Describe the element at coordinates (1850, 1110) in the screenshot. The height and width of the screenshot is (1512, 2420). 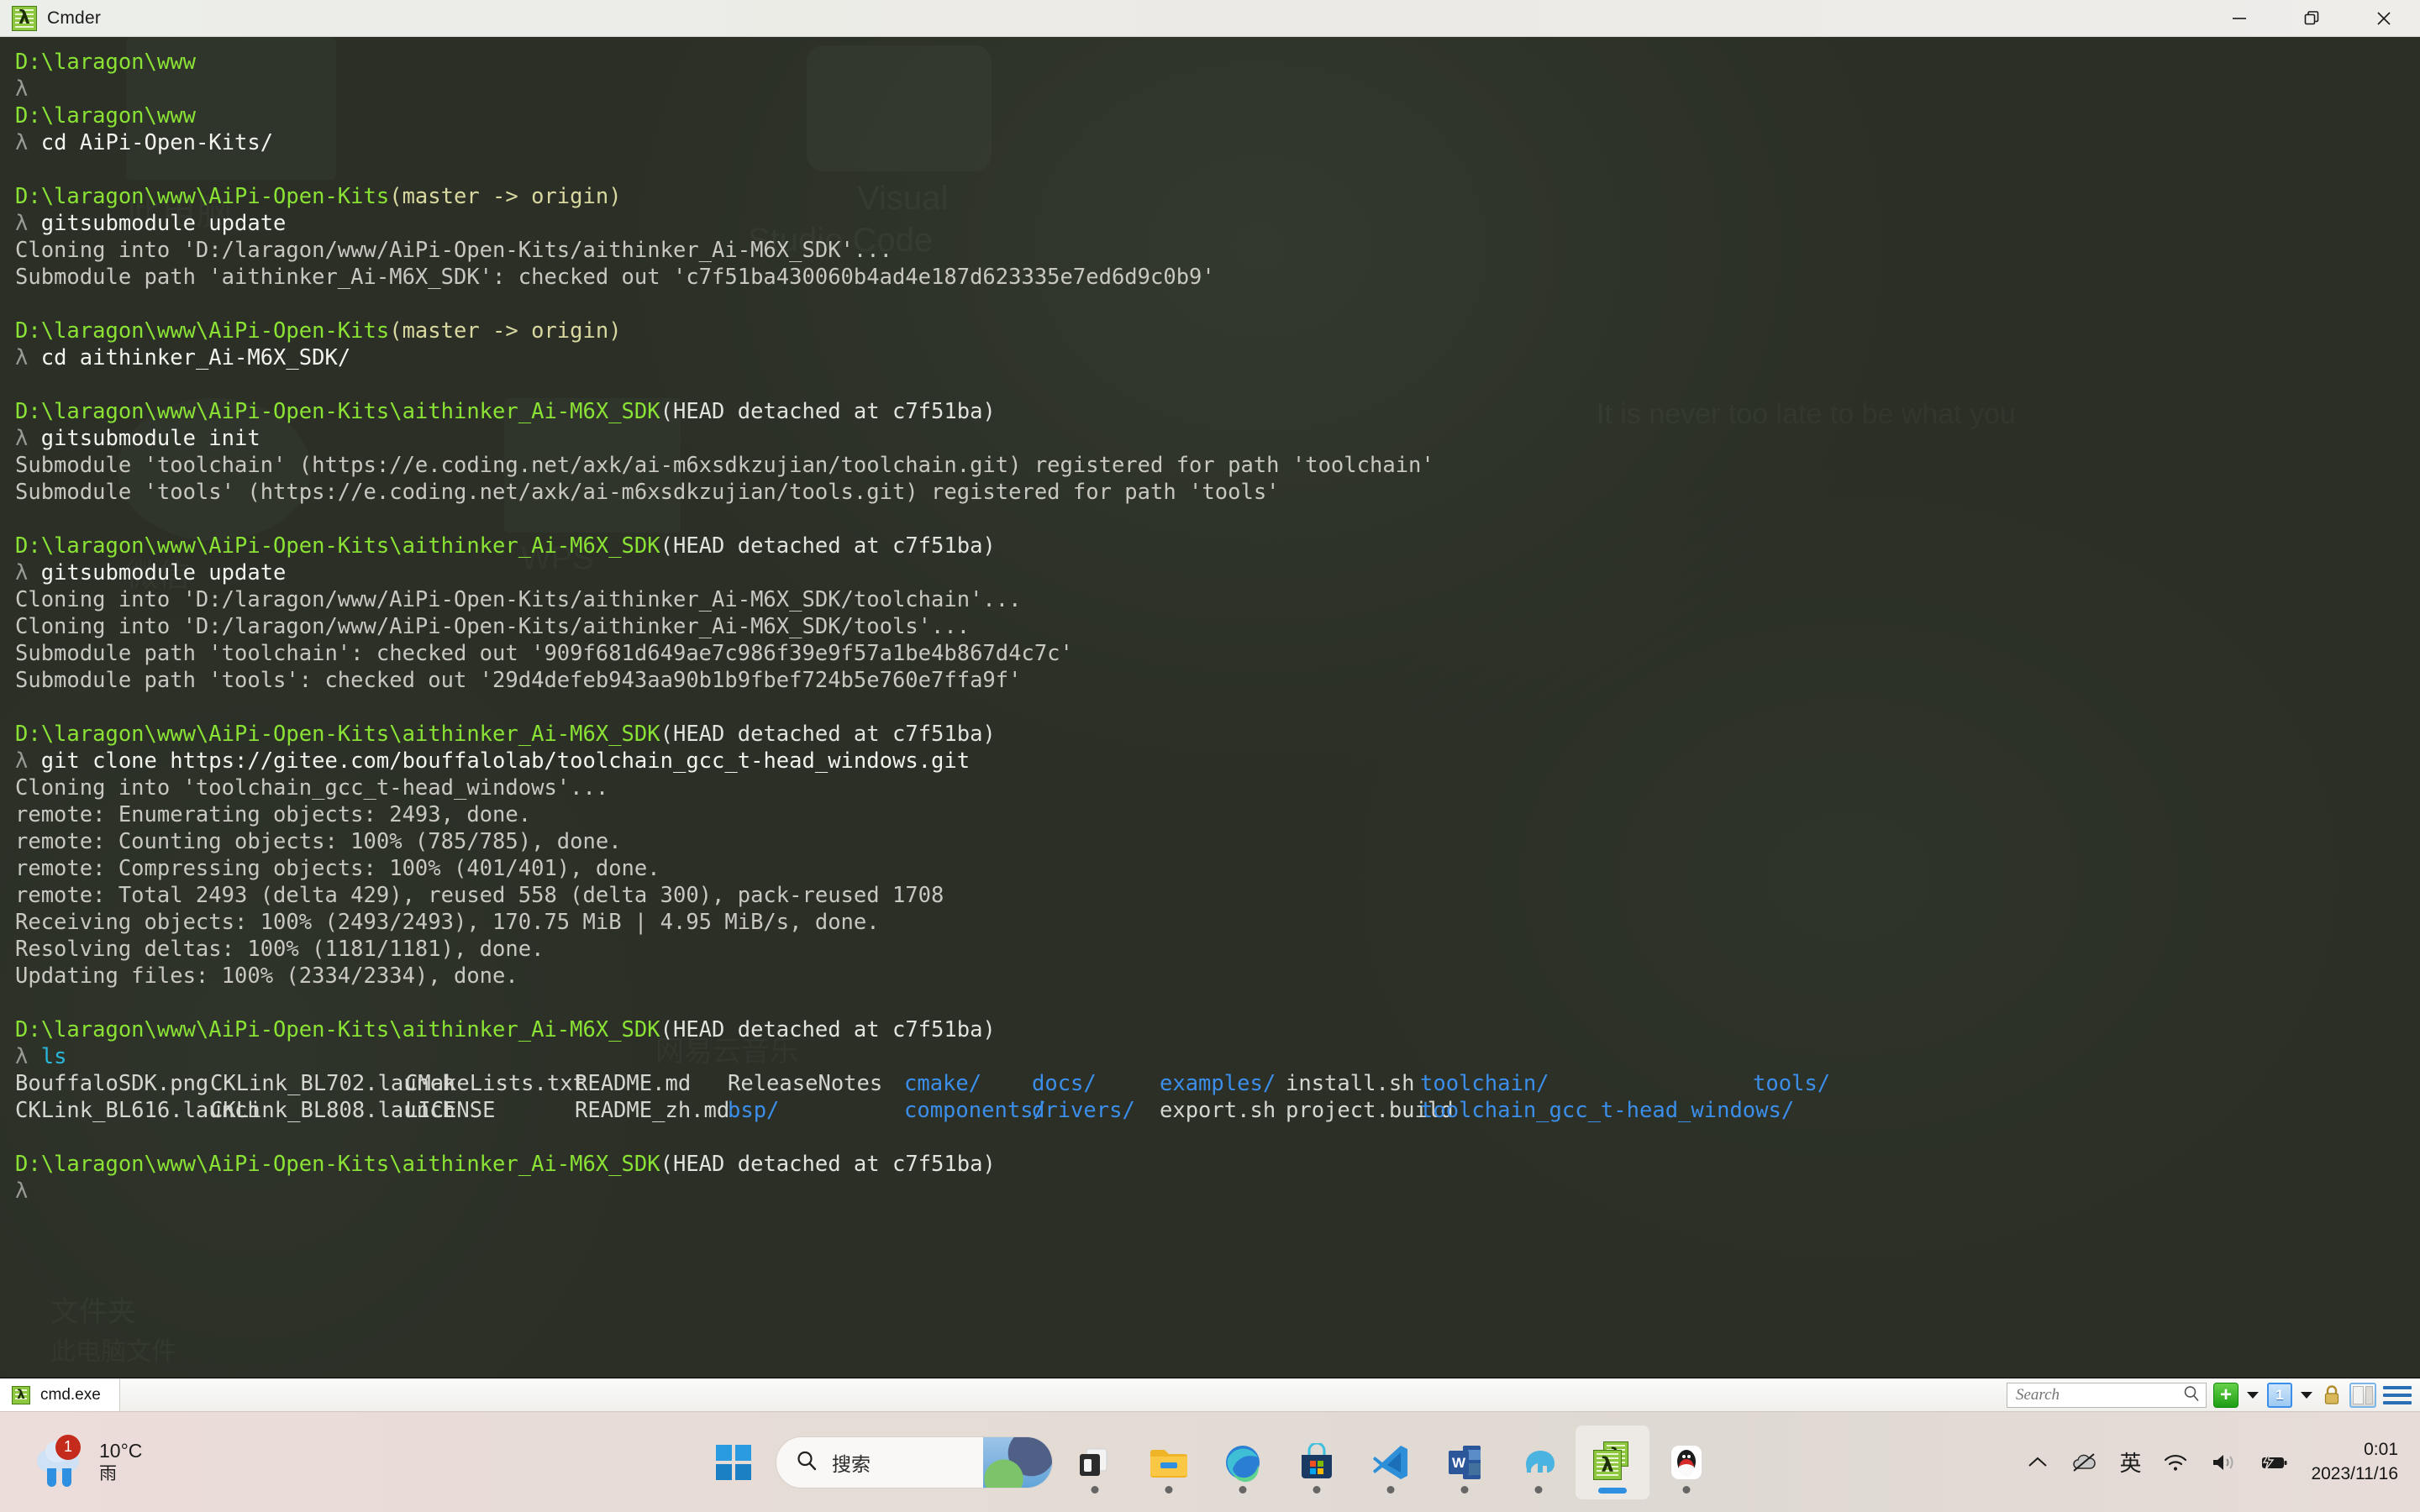
I see `ls-entry` at that location.